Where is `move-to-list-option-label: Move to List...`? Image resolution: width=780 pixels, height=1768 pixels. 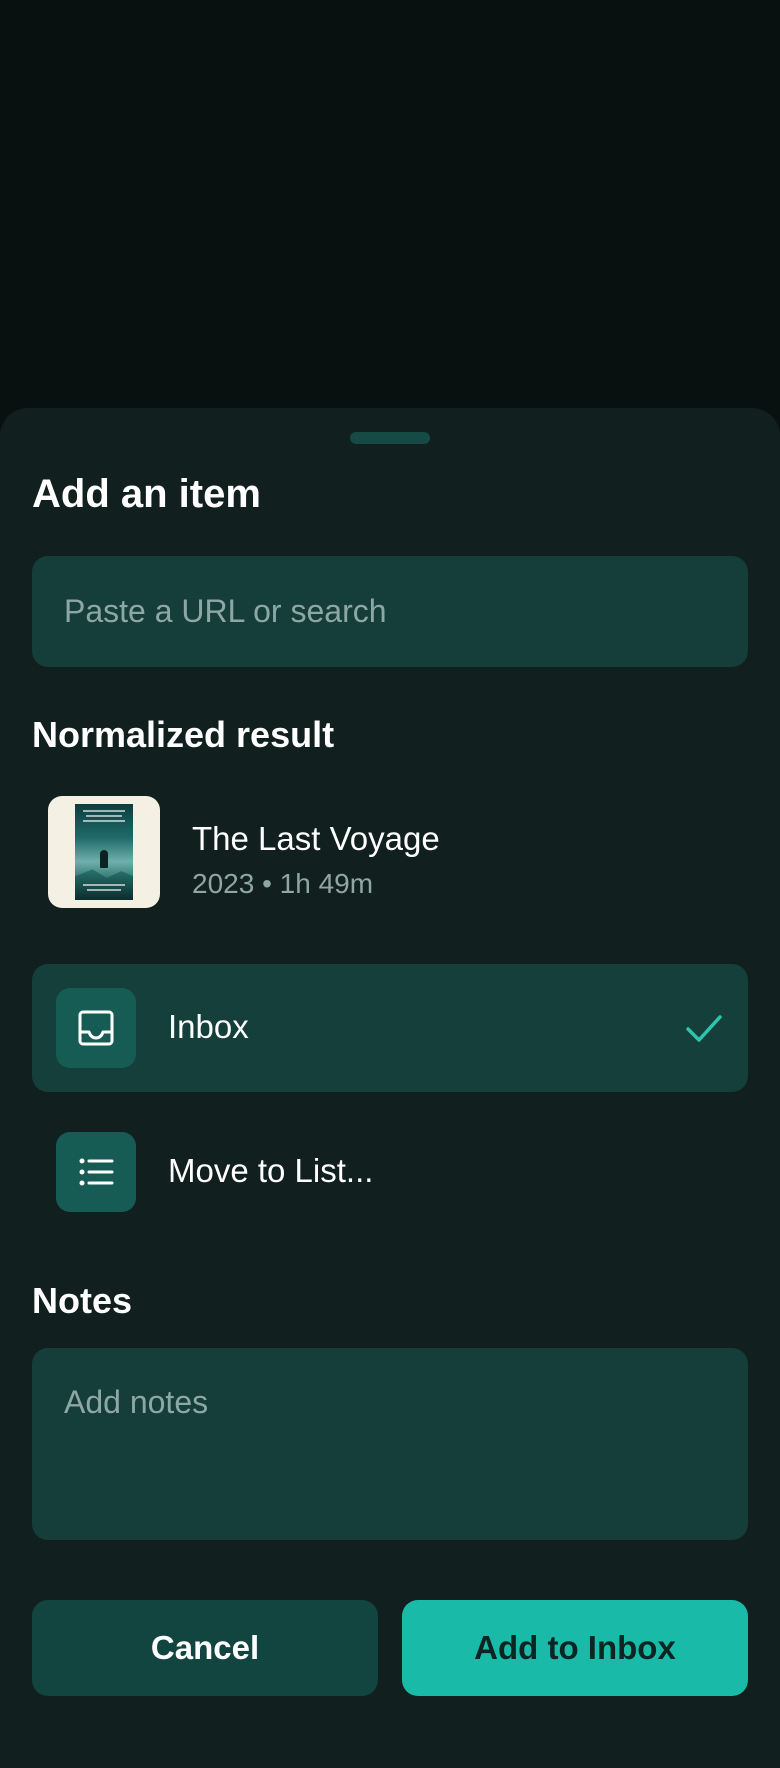
move-to-list-option-label: Move to List... is located at coordinates (271, 1170).